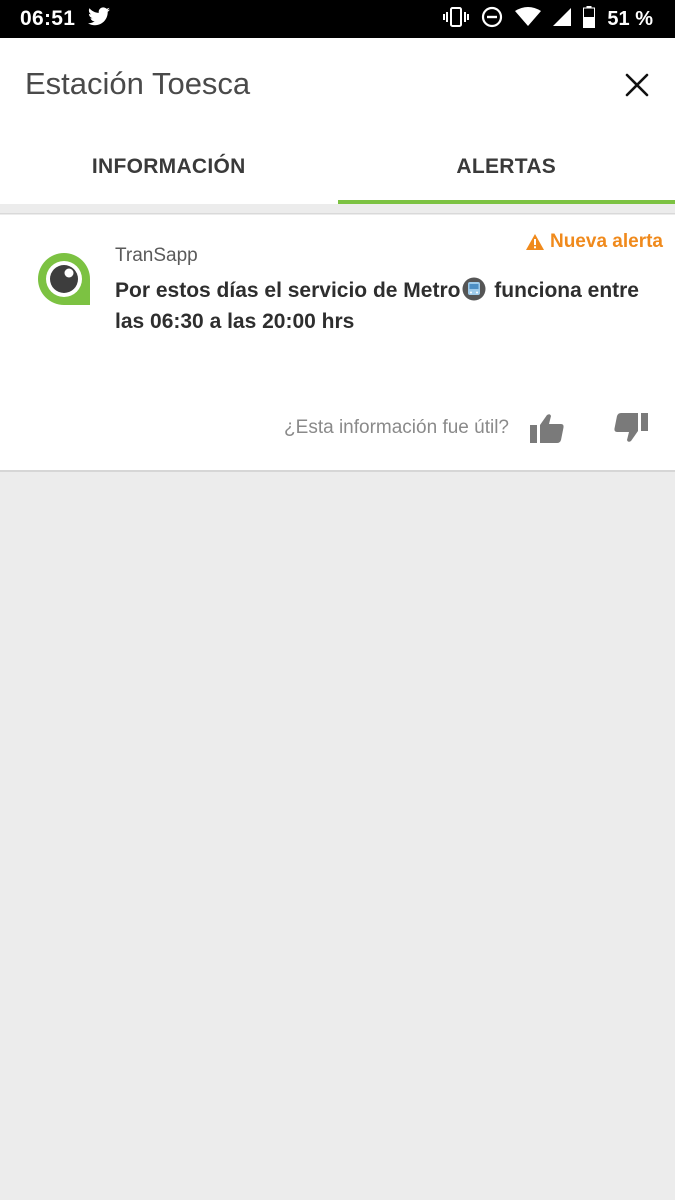 The image size is (675, 1200). Describe the element at coordinates (288, 290) in the screenshot. I see `alert-message-part1: Por estos días el servicio de Metro` at that location.